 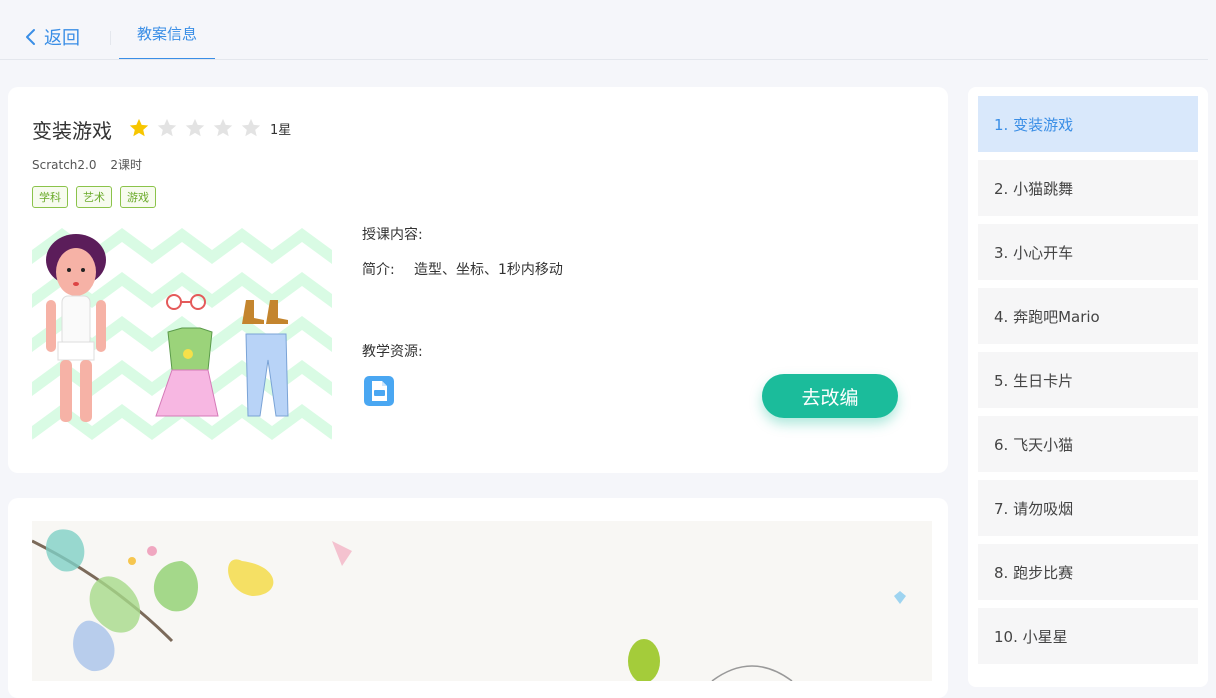 What do you see at coordinates (1088, 252) in the screenshot?
I see `sidebar-item-3: 3. 小心开车` at bounding box center [1088, 252].